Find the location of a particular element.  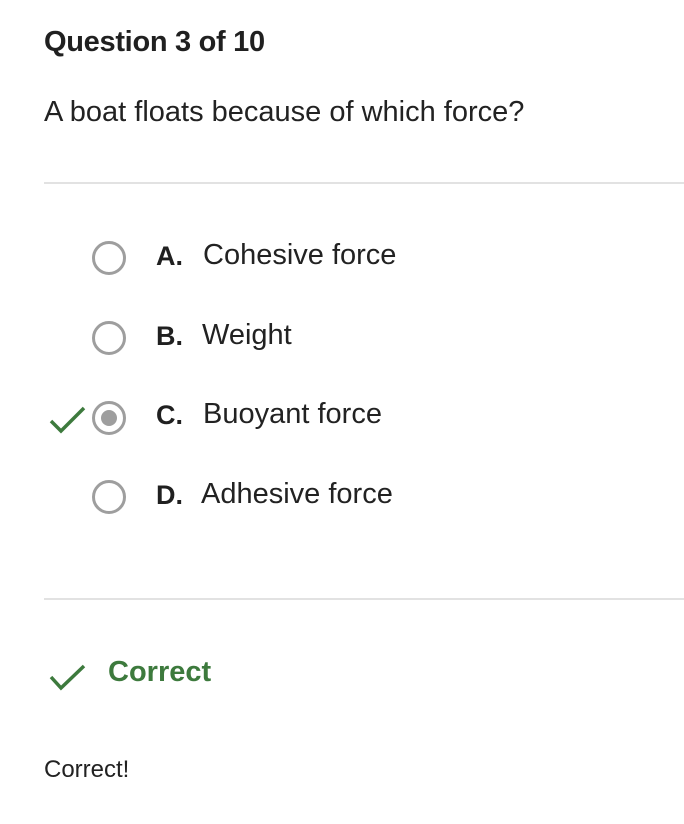

option-letter: B. is located at coordinates (169, 336).